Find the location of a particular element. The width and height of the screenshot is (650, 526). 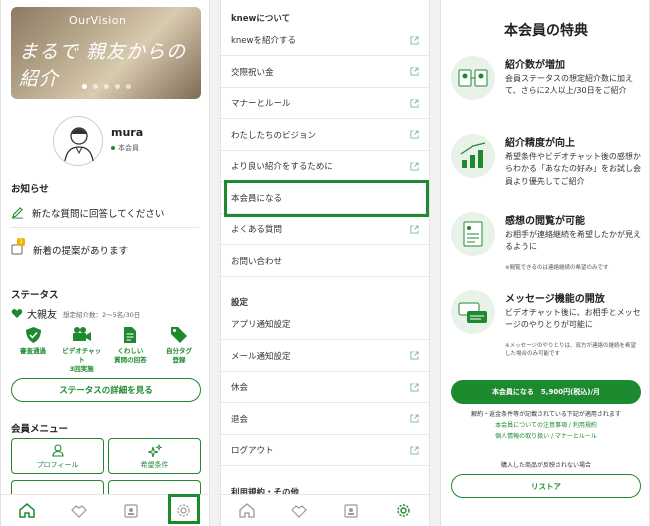

menu-row: より良い紹介をするために is located at coordinates (325, 166).